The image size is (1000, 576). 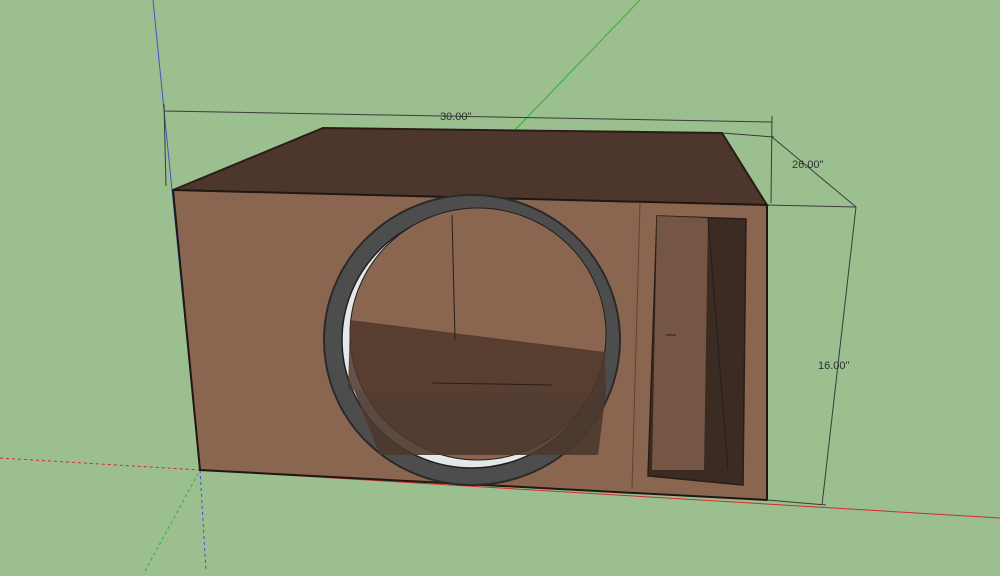 What do you see at coordinates (680, 343) in the screenshot?
I see `slot-port-inner-panel` at bounding box center [680, 343].